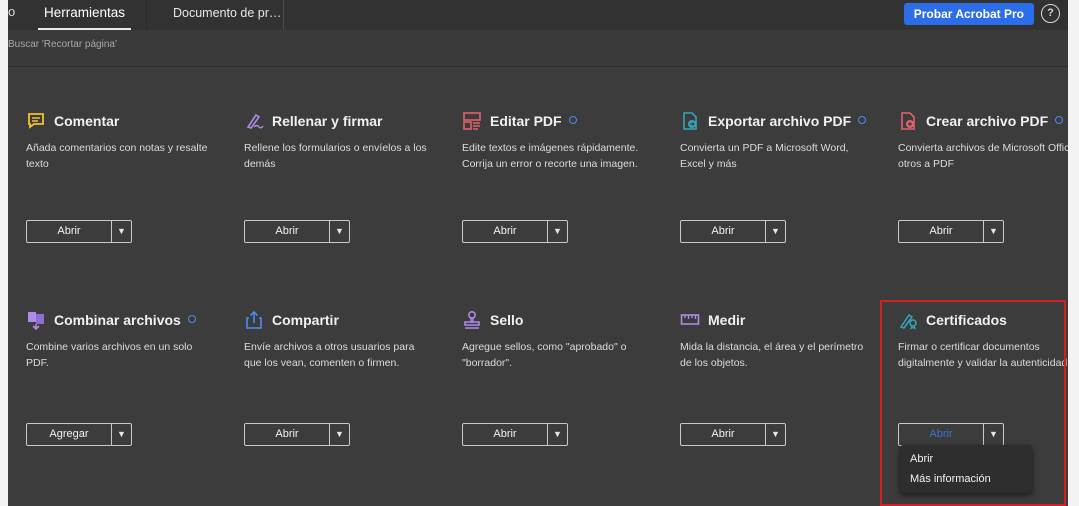 This screenshot has height=506, width=1079. I want to click on export-pdf-icon, so click(690, 121).